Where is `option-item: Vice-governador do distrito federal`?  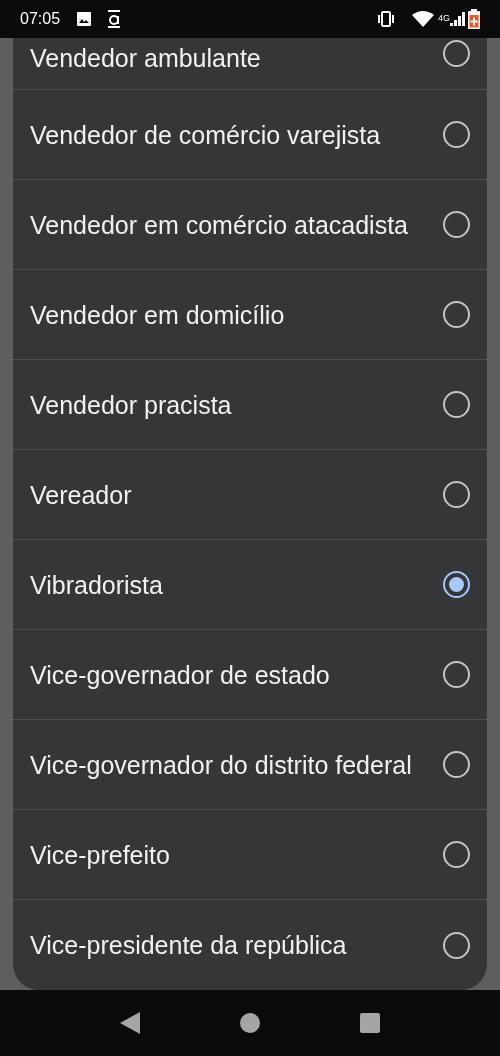
option-item: Vice-governador do distrito federal is located at coordinates (250, 765).